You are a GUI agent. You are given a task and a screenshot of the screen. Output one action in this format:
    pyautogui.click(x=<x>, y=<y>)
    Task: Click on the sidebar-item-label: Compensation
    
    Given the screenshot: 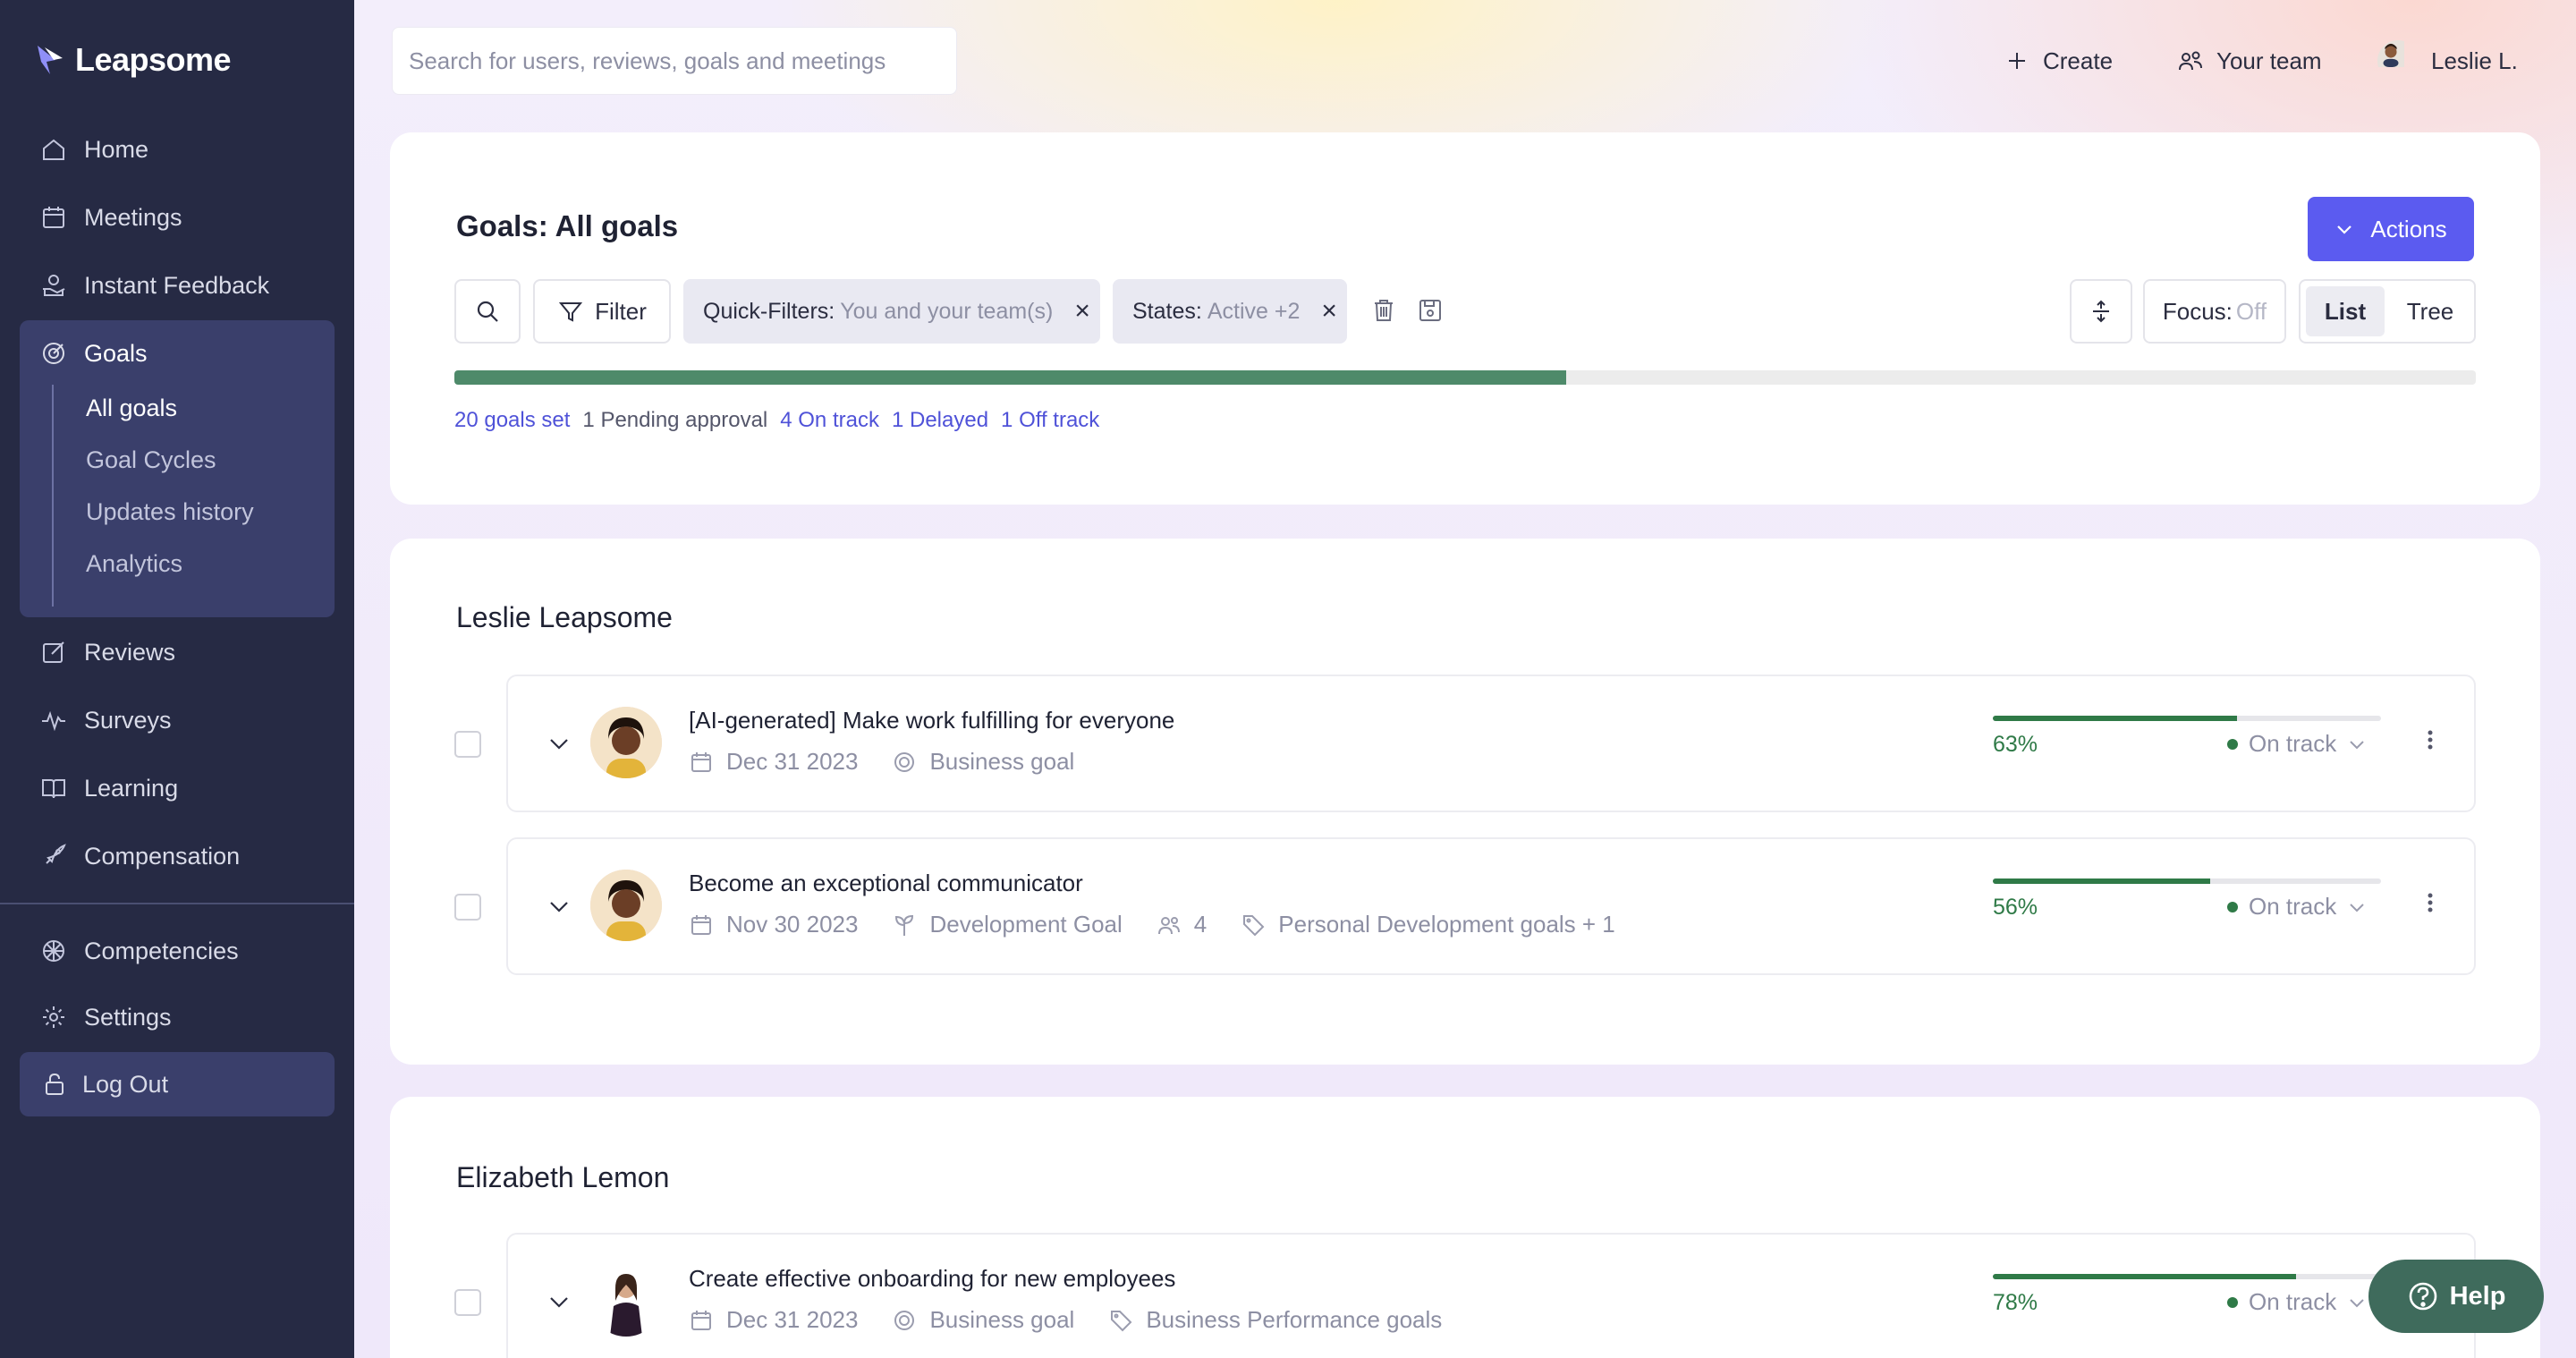 What is the action you would take?
    pyautogui.click(x=162, y=856)
    